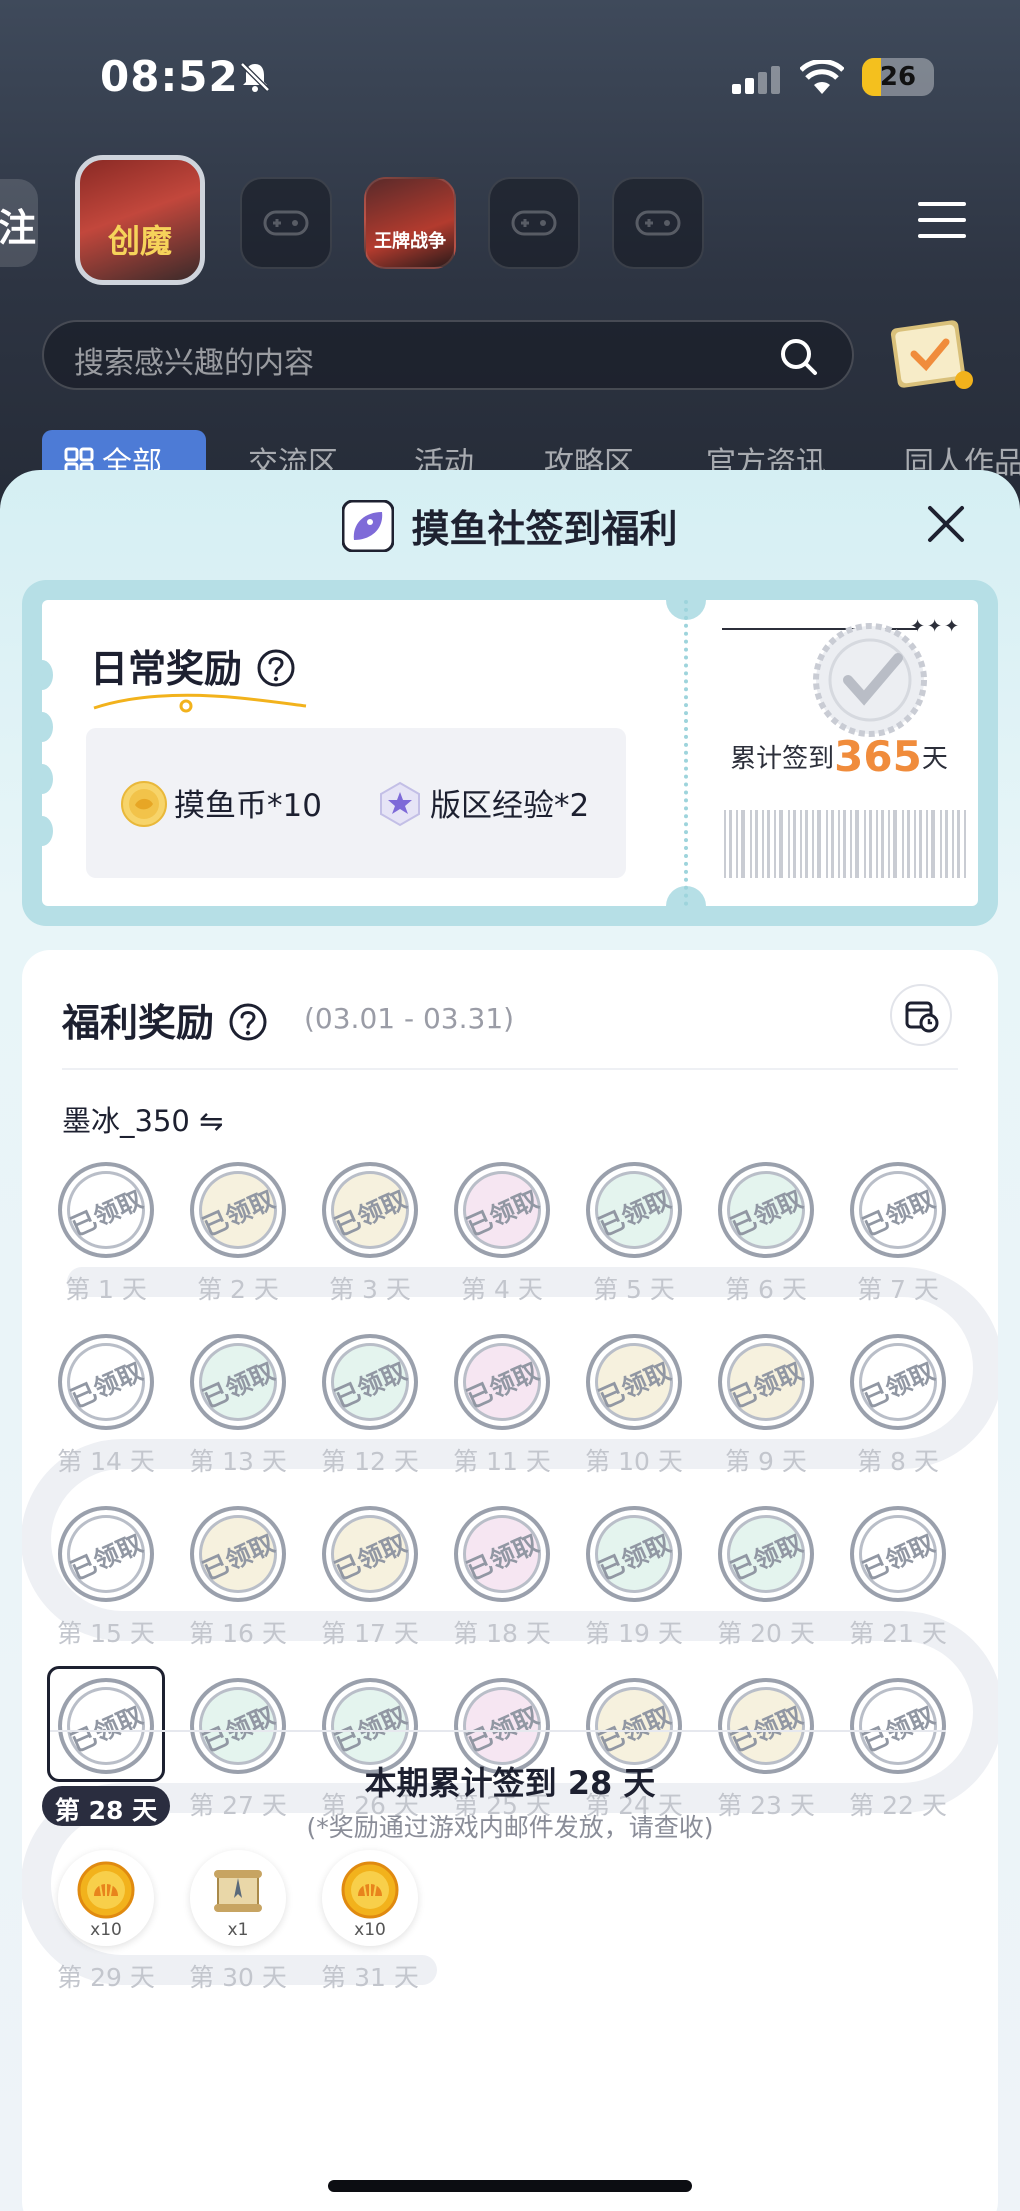  I want to click on sheet-header: 摸鱼社签到福利, so click(510, 525).